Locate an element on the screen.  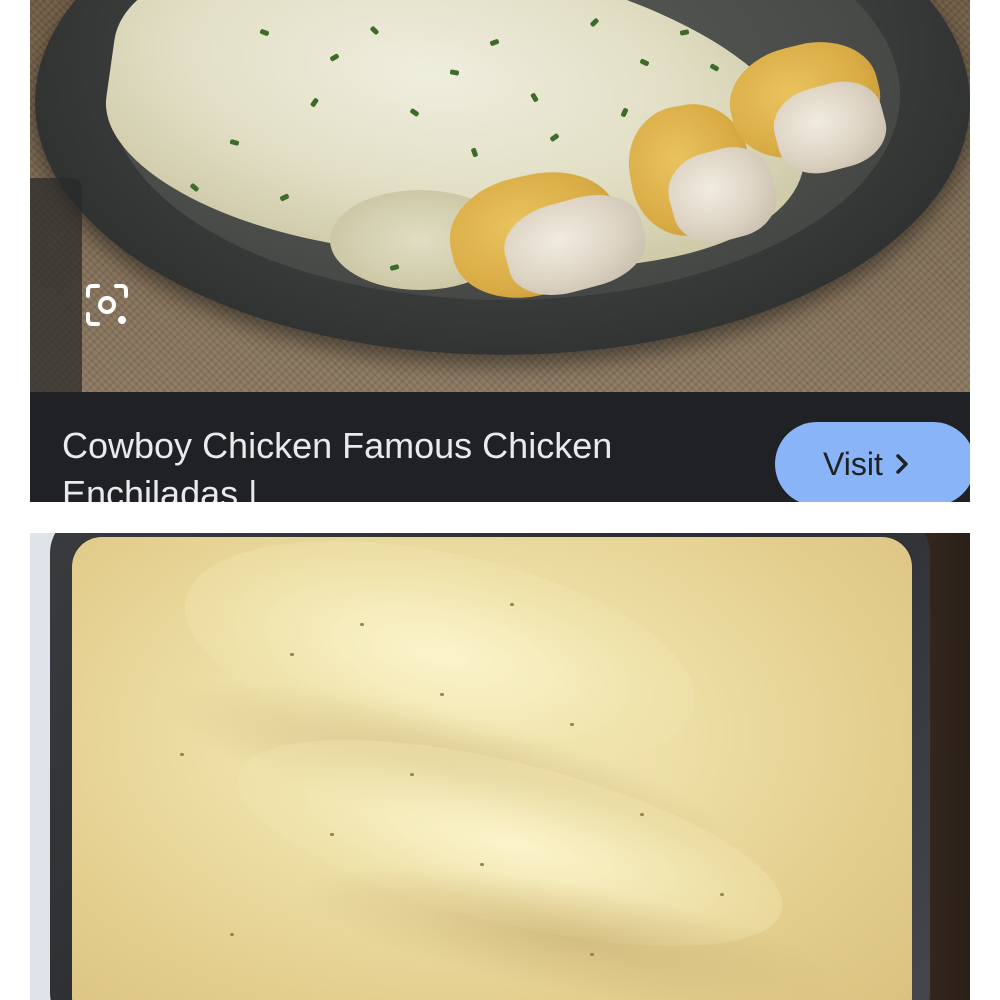
lens-icon is located at coordinates (107, 305).